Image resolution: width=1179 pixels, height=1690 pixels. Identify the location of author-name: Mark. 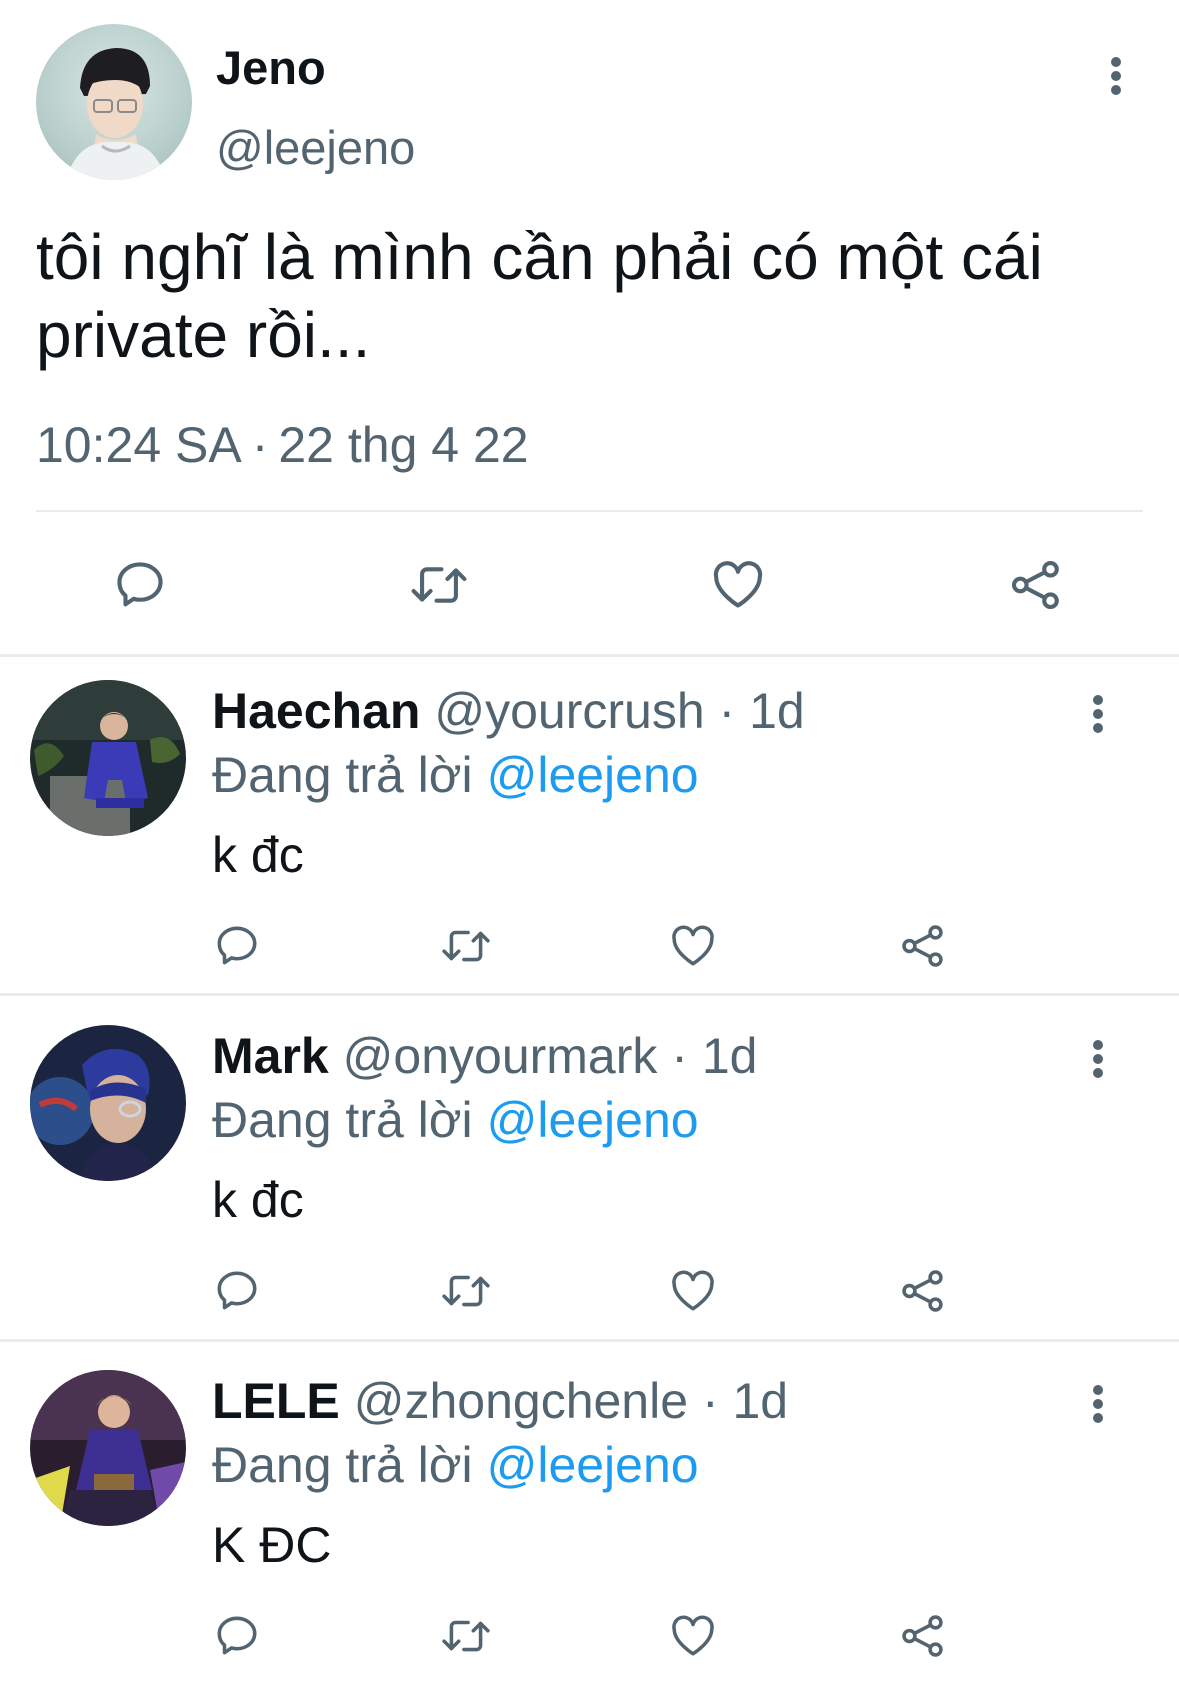
(270, 1056).